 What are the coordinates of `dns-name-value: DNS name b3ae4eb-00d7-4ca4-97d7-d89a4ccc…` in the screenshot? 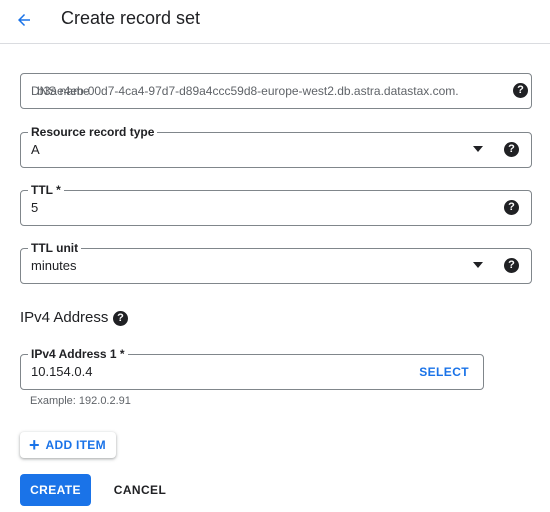 It's located at (271, 91).